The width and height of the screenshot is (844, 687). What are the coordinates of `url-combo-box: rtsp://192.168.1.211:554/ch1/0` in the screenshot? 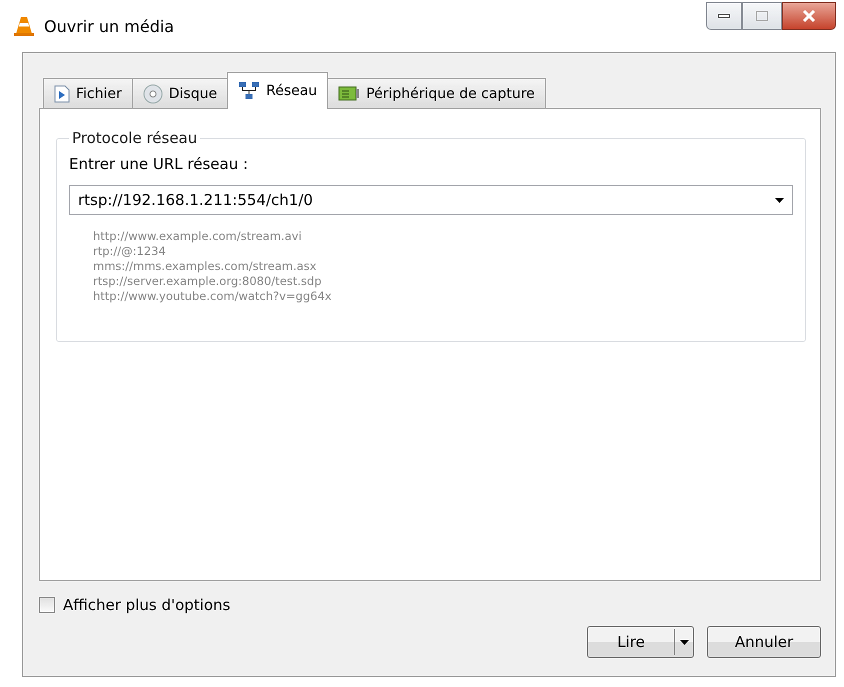 It's located at (431, 200).